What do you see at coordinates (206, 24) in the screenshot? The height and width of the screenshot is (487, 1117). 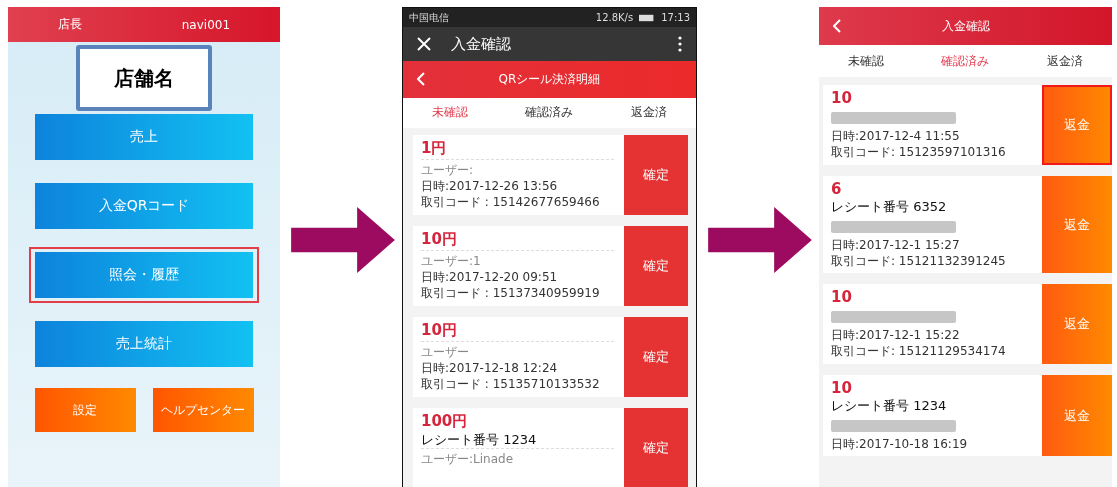 I see `user-id: navi001` at bounding box center [206, 24].